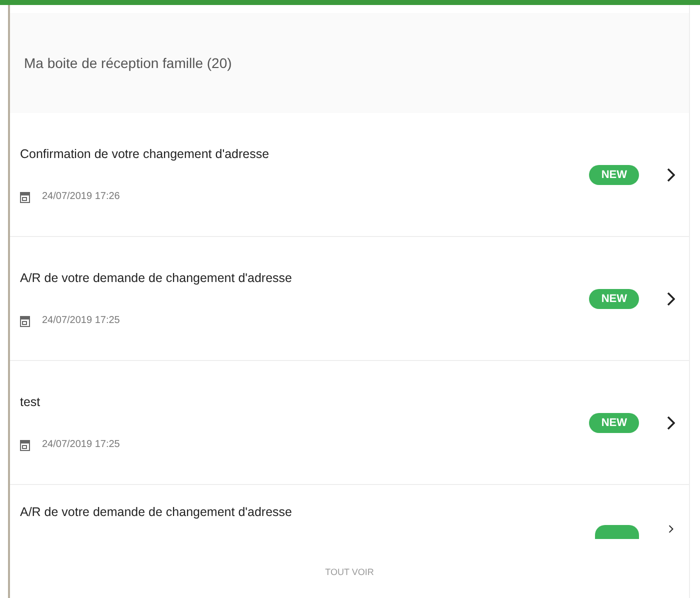 Image resolution: width=700 pixels, height=598 pixels. I want to click on message-subject: test, so click(31, 401).